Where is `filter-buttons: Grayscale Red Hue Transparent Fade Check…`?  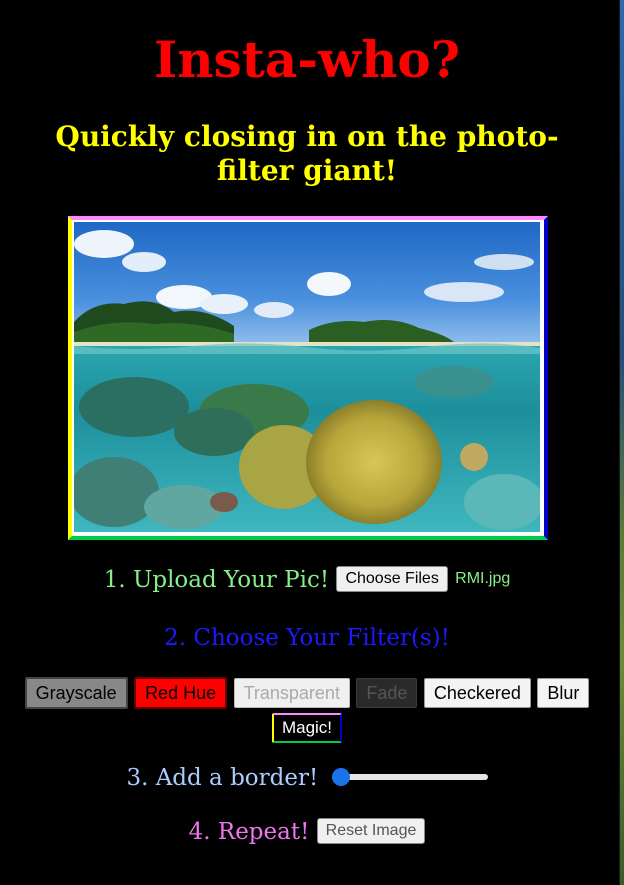
filter-buttons: Grayscale Red Hue Transparent Fade Check… is located at coordinates (307, 712).